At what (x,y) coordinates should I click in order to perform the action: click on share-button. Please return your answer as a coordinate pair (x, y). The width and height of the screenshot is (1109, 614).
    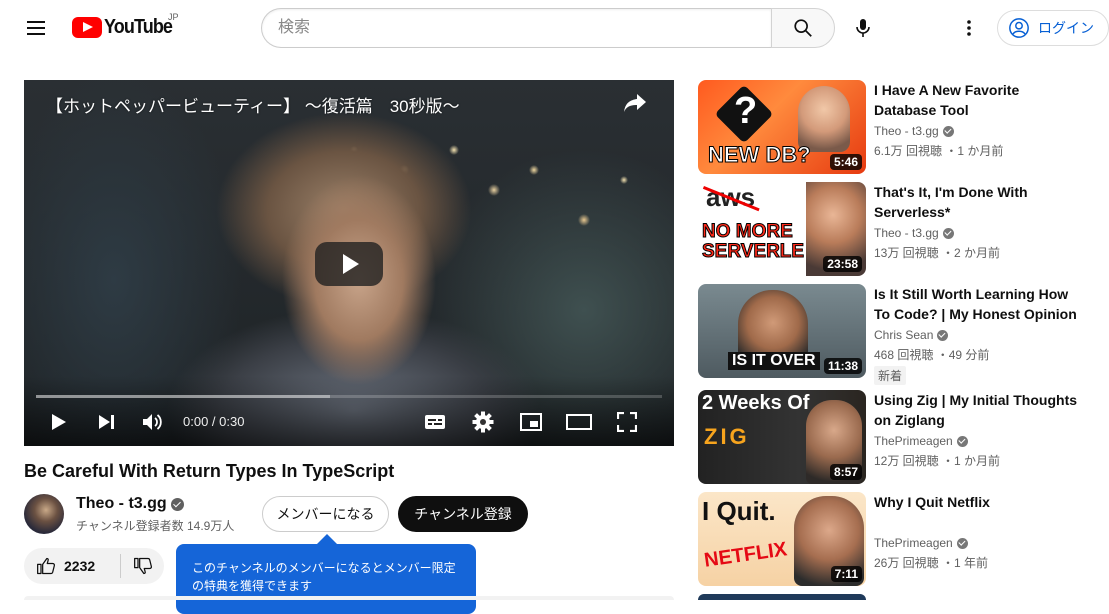
    Looking at the image, I should click on (637, 104).